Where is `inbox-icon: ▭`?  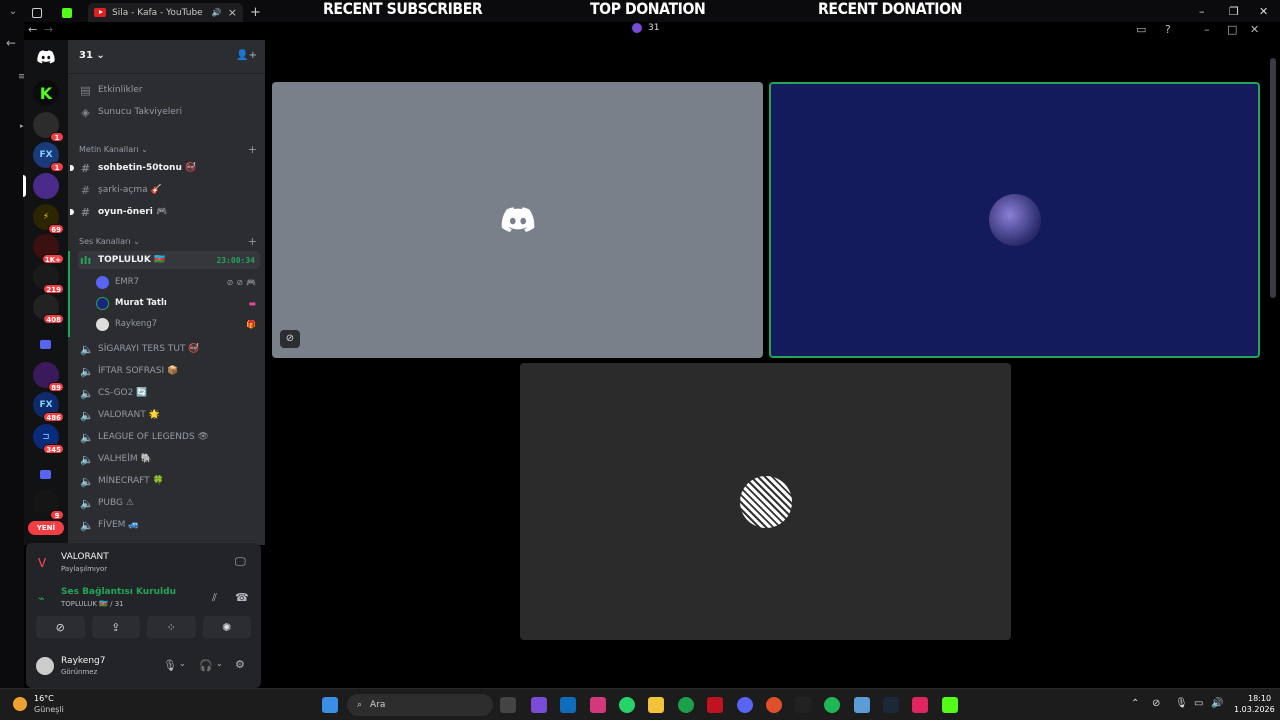
inbox-icon: ▭ is located at coordinates (1141, 29).